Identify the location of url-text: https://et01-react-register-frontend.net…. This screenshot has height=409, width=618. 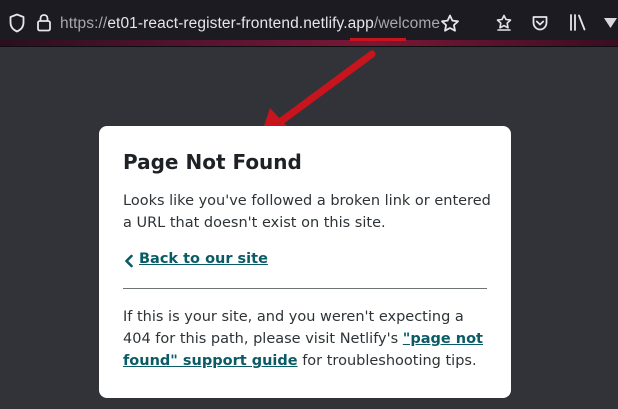
(250, 24).